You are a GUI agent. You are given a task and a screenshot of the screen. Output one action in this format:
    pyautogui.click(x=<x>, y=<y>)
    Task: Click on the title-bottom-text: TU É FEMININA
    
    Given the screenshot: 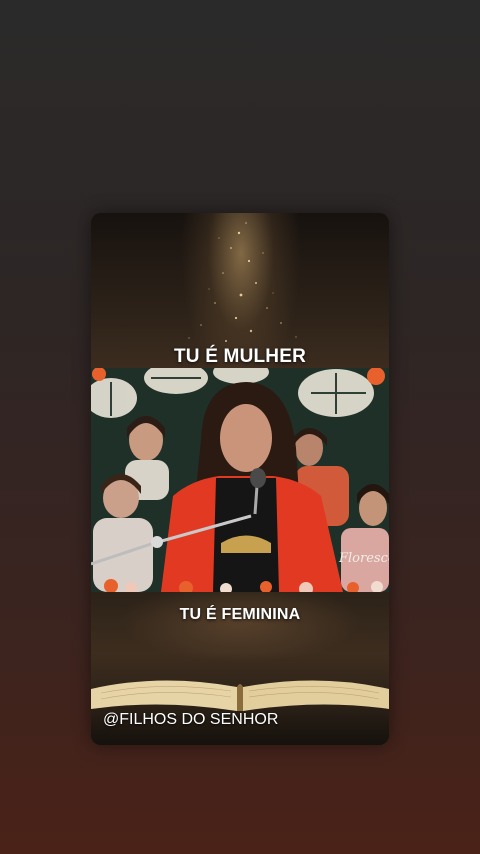 What is the action you would take?
    pyautogui.click(x=240, y=614)
    